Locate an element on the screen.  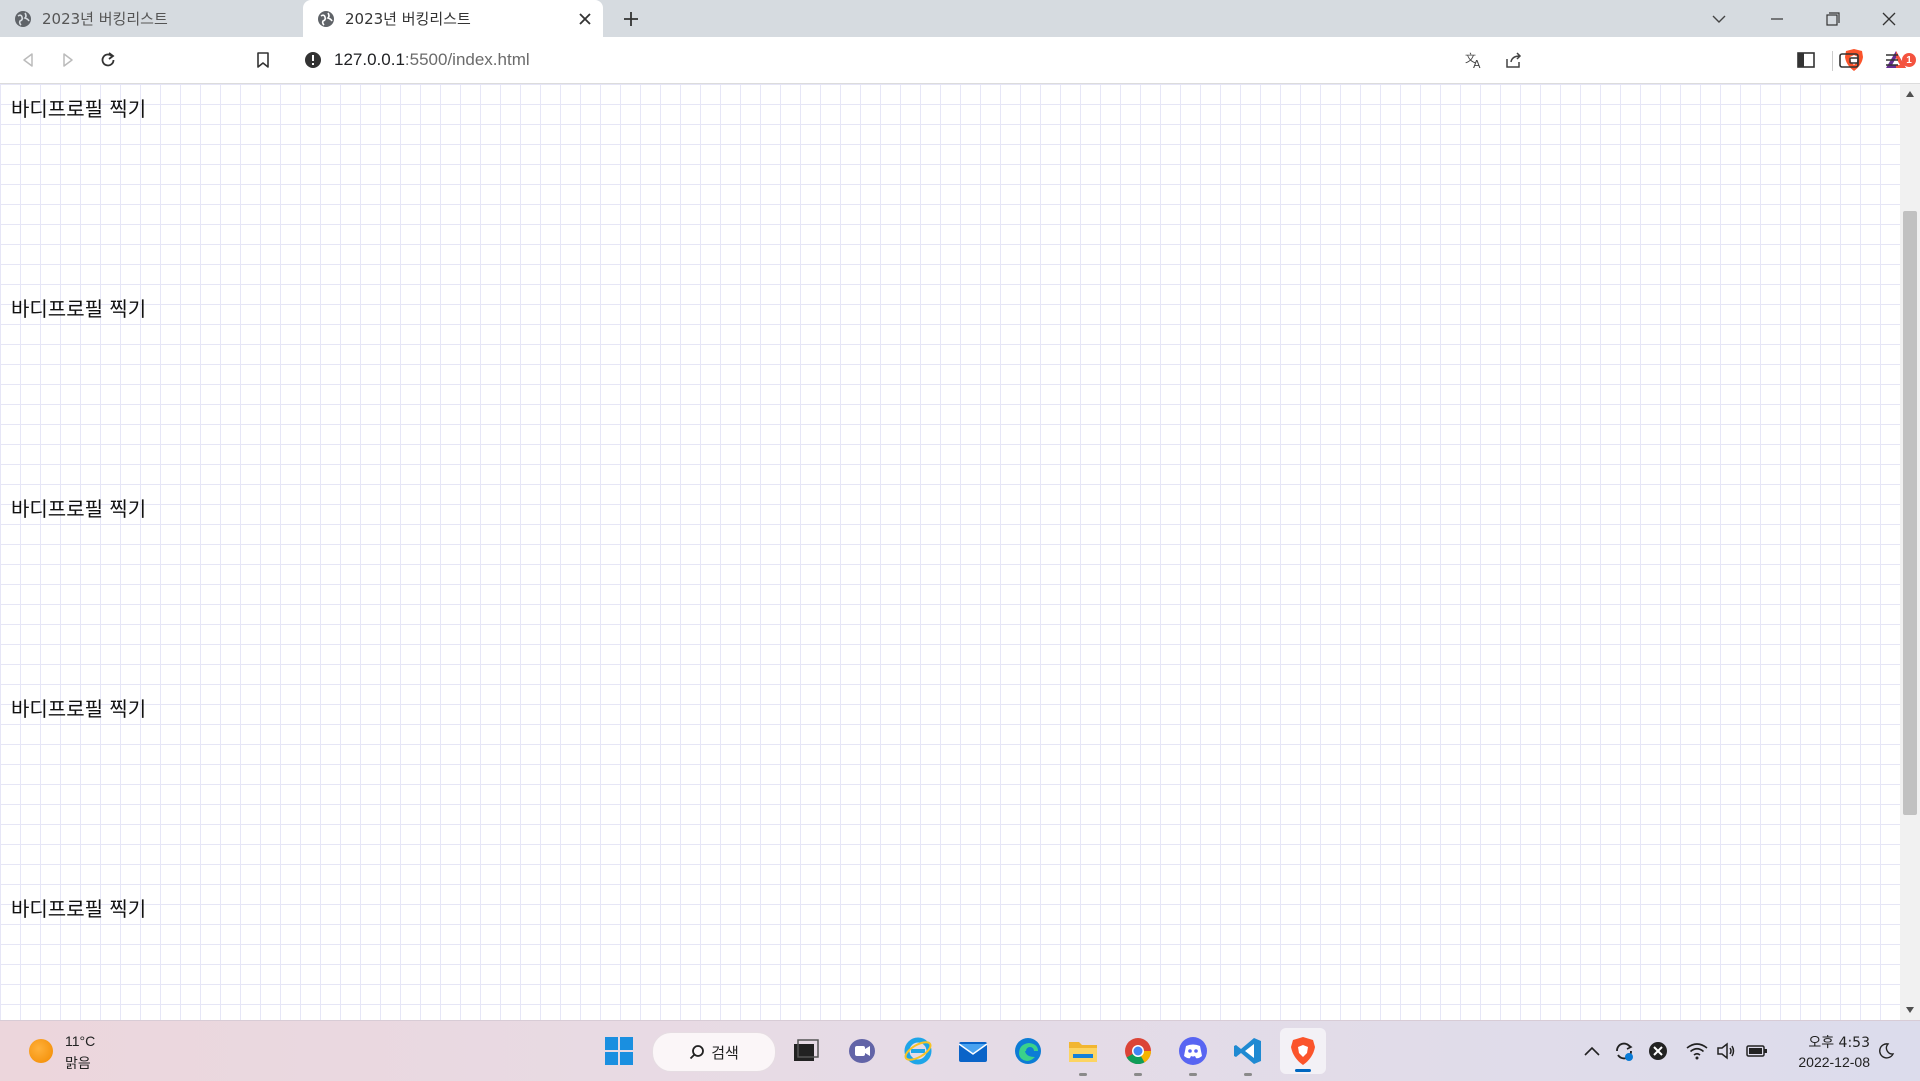
scroll-down-arrow-icon is located at coordinates (1910, 1010).